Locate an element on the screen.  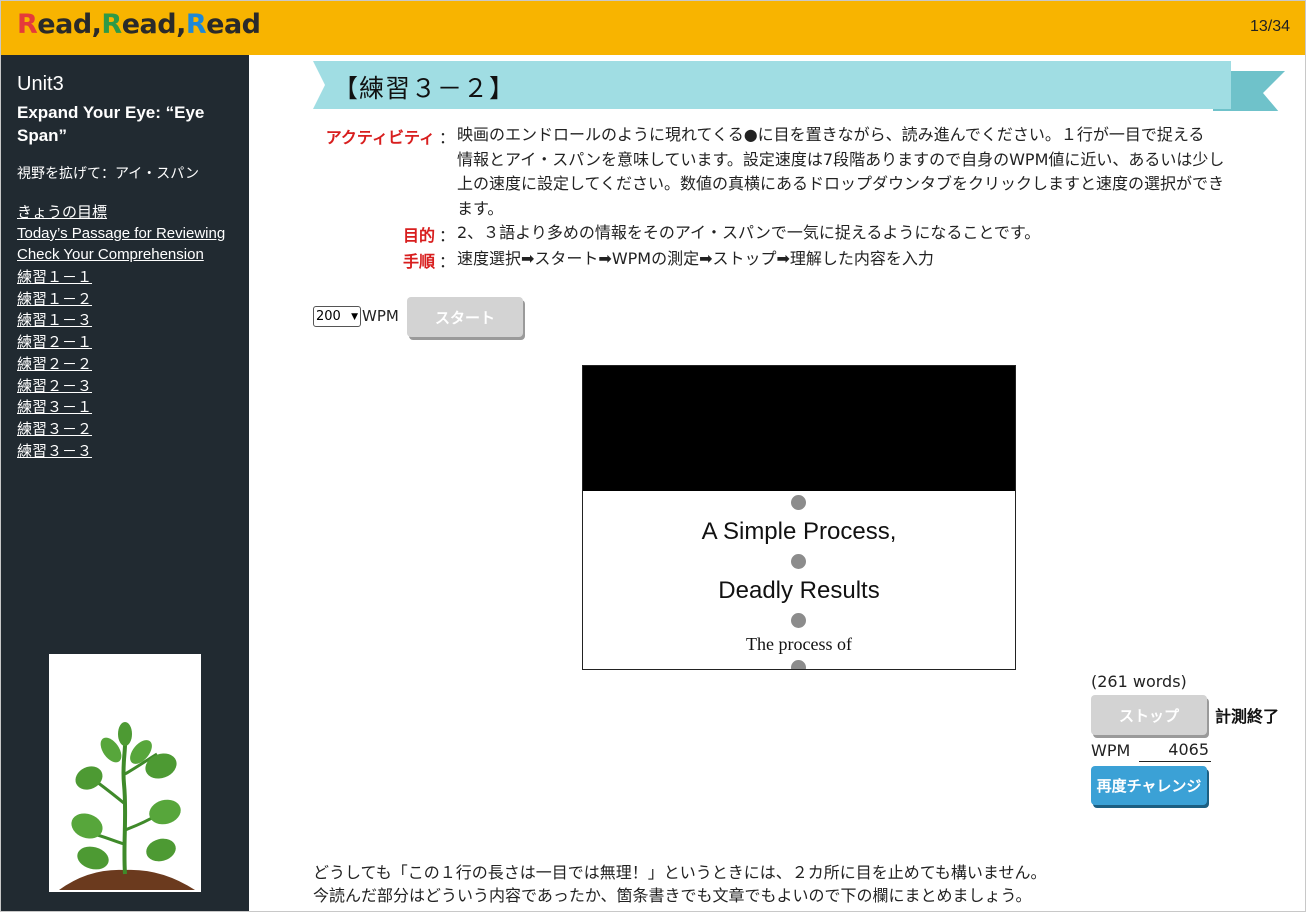
purpose-text: 2、３語より多めの情報をそのアイ・スパンで一気に捉えるようになることです。 is located at coordinates (749, 232).